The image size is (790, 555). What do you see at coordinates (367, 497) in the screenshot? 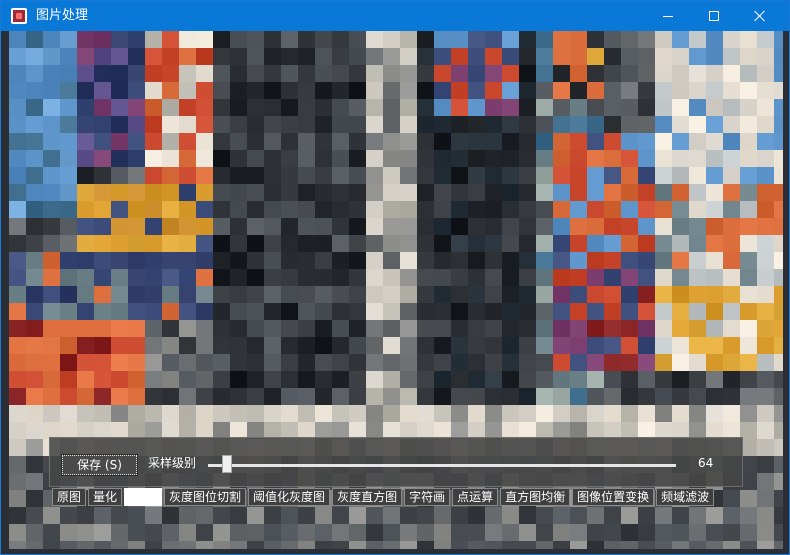
I see `tab-6: 灰度直方图` at bounding box center [367, 497].